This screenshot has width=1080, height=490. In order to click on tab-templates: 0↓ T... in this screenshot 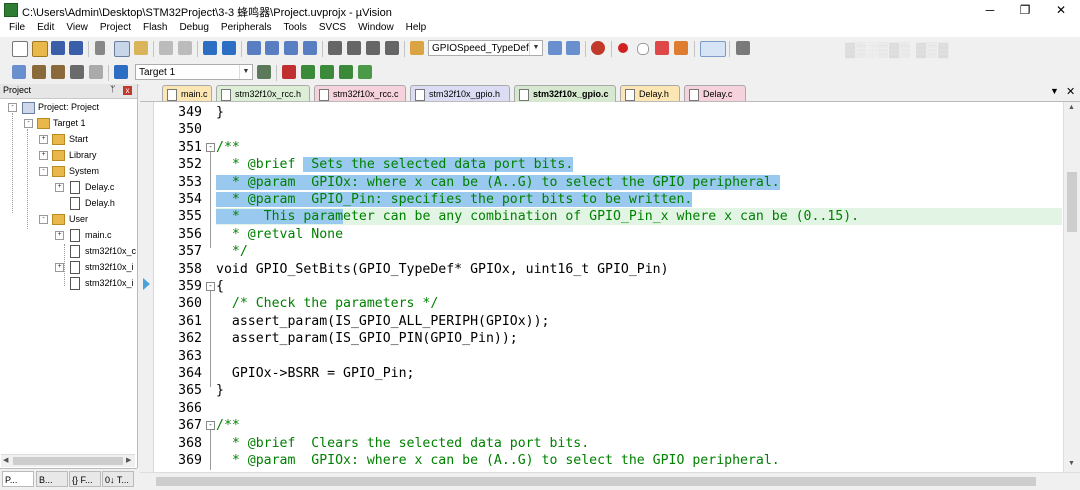, I will do `click(118, 479)`.